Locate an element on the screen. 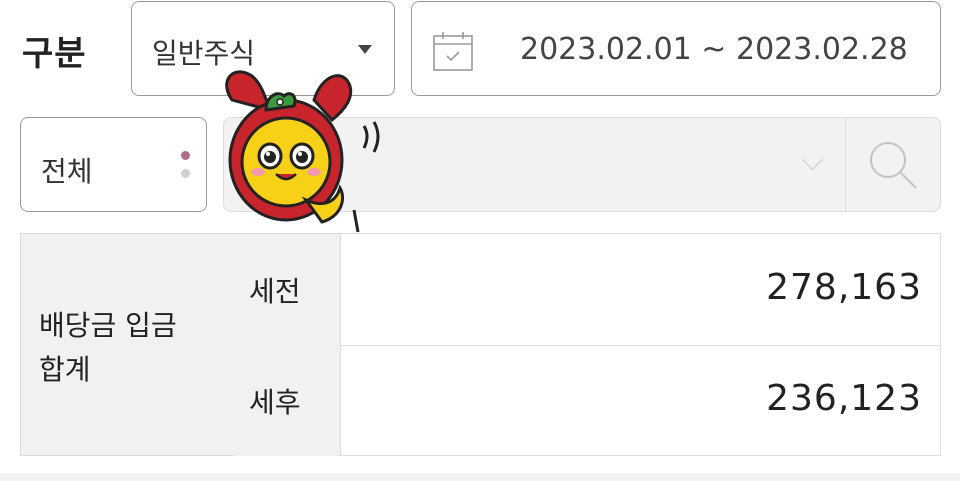  summary-title: 배당금 입금 합계 is located at coordinates (108, 347).